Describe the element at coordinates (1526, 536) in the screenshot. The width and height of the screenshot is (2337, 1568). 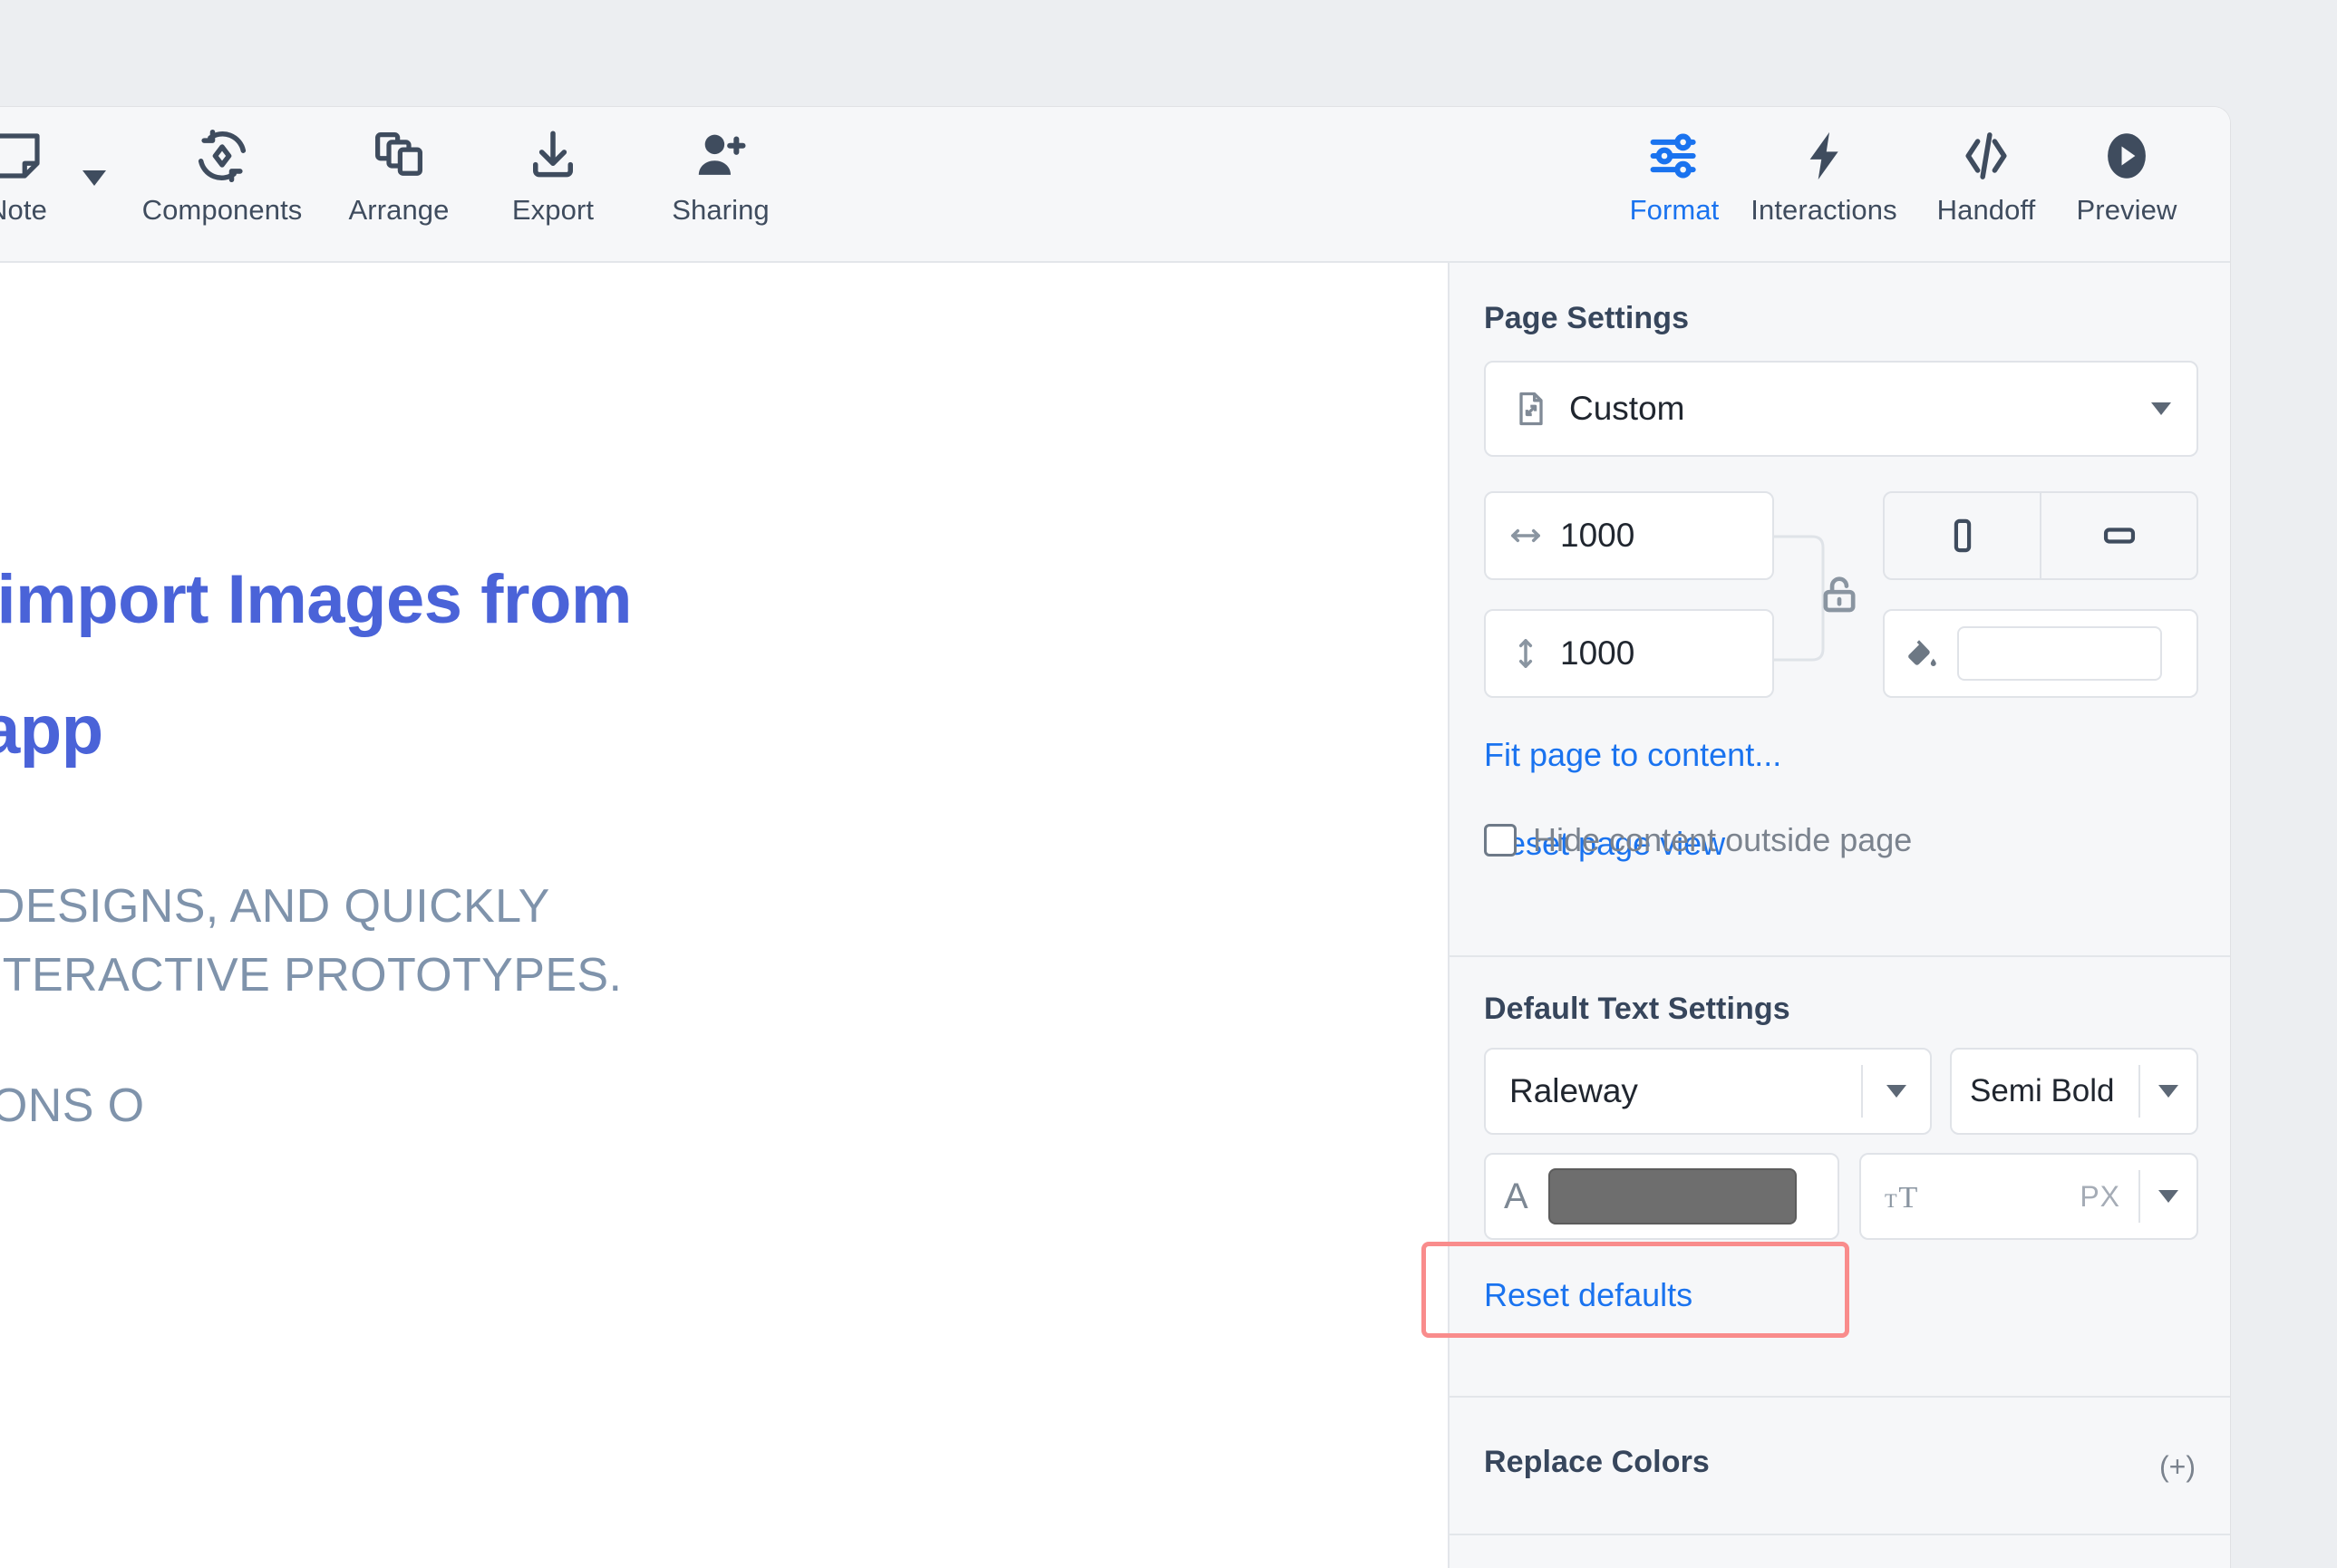
I see `width-arrows-icon` at that location.